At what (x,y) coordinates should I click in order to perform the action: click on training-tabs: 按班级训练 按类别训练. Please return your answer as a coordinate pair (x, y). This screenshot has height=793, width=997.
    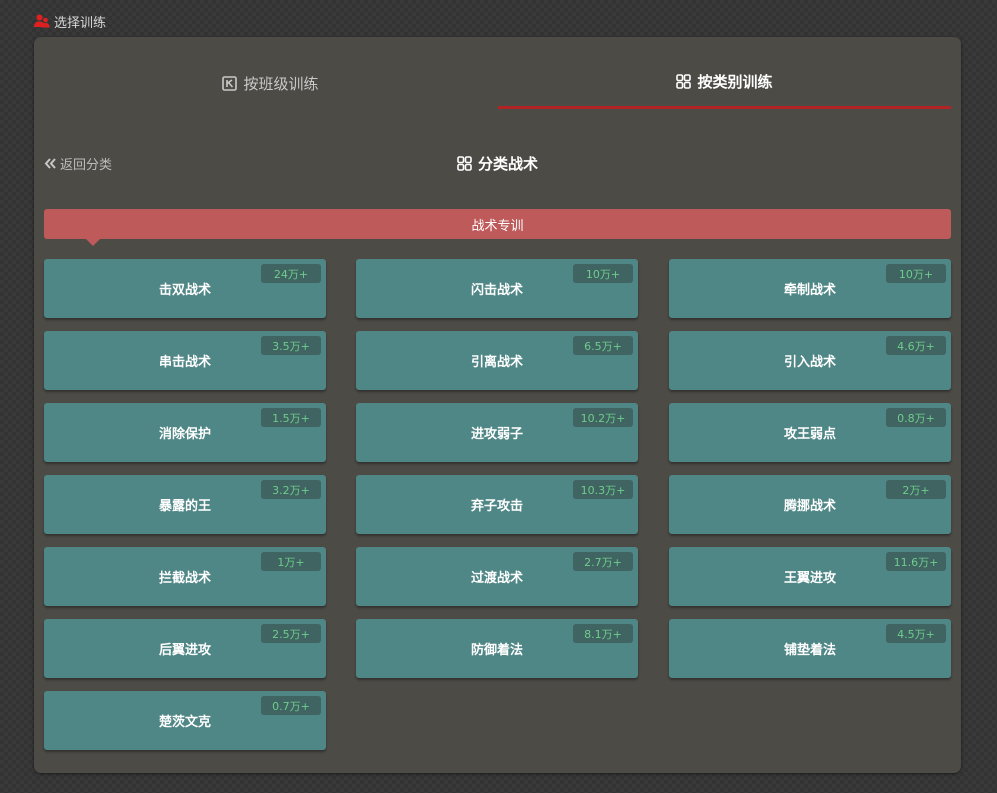
    Looking at the image, I should click on (497, 83).